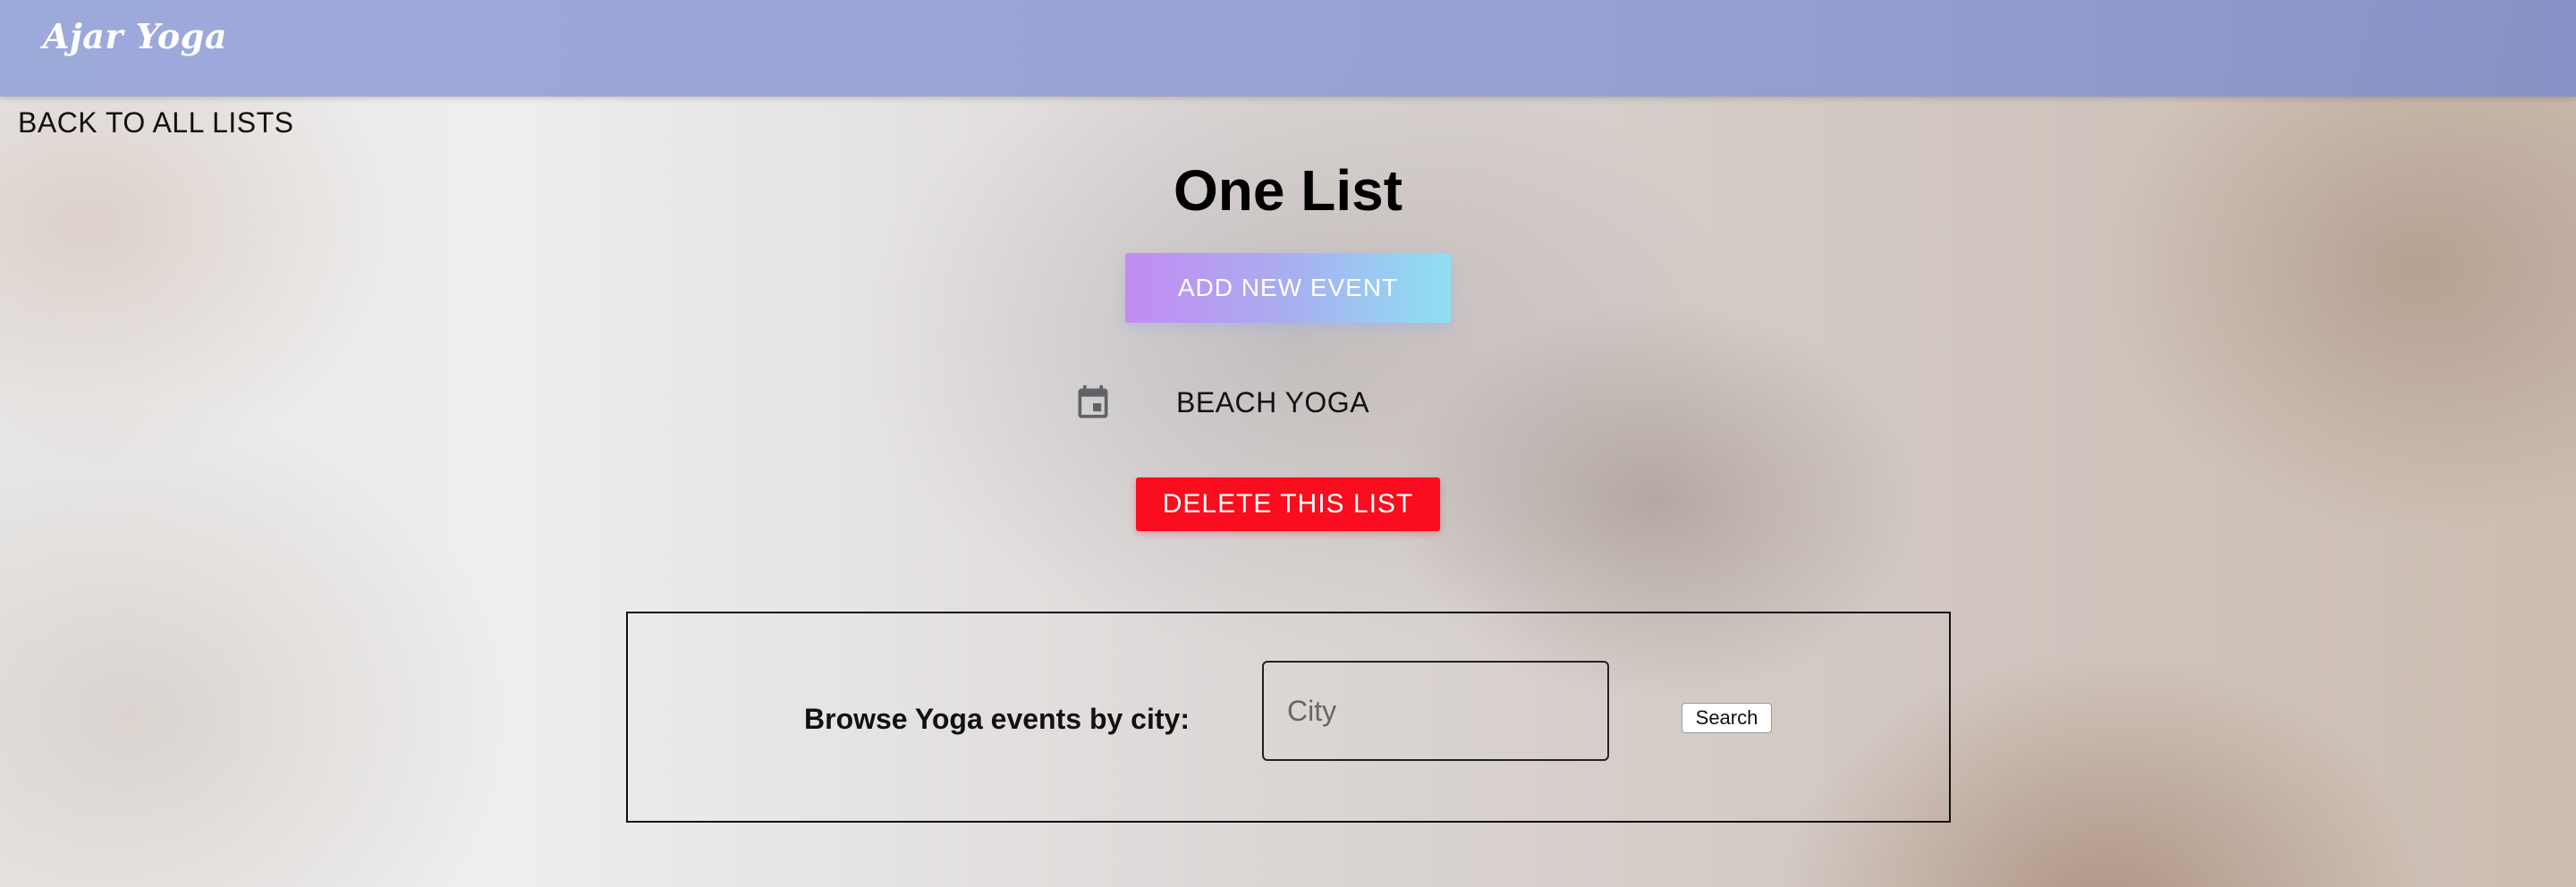 Image resolution: width=2576 pixels, height=887 pixels. What do you see at coordinates (1288, 191) in the screenshot?
I see `page-title: One List` at bounding box center [1288, 191].